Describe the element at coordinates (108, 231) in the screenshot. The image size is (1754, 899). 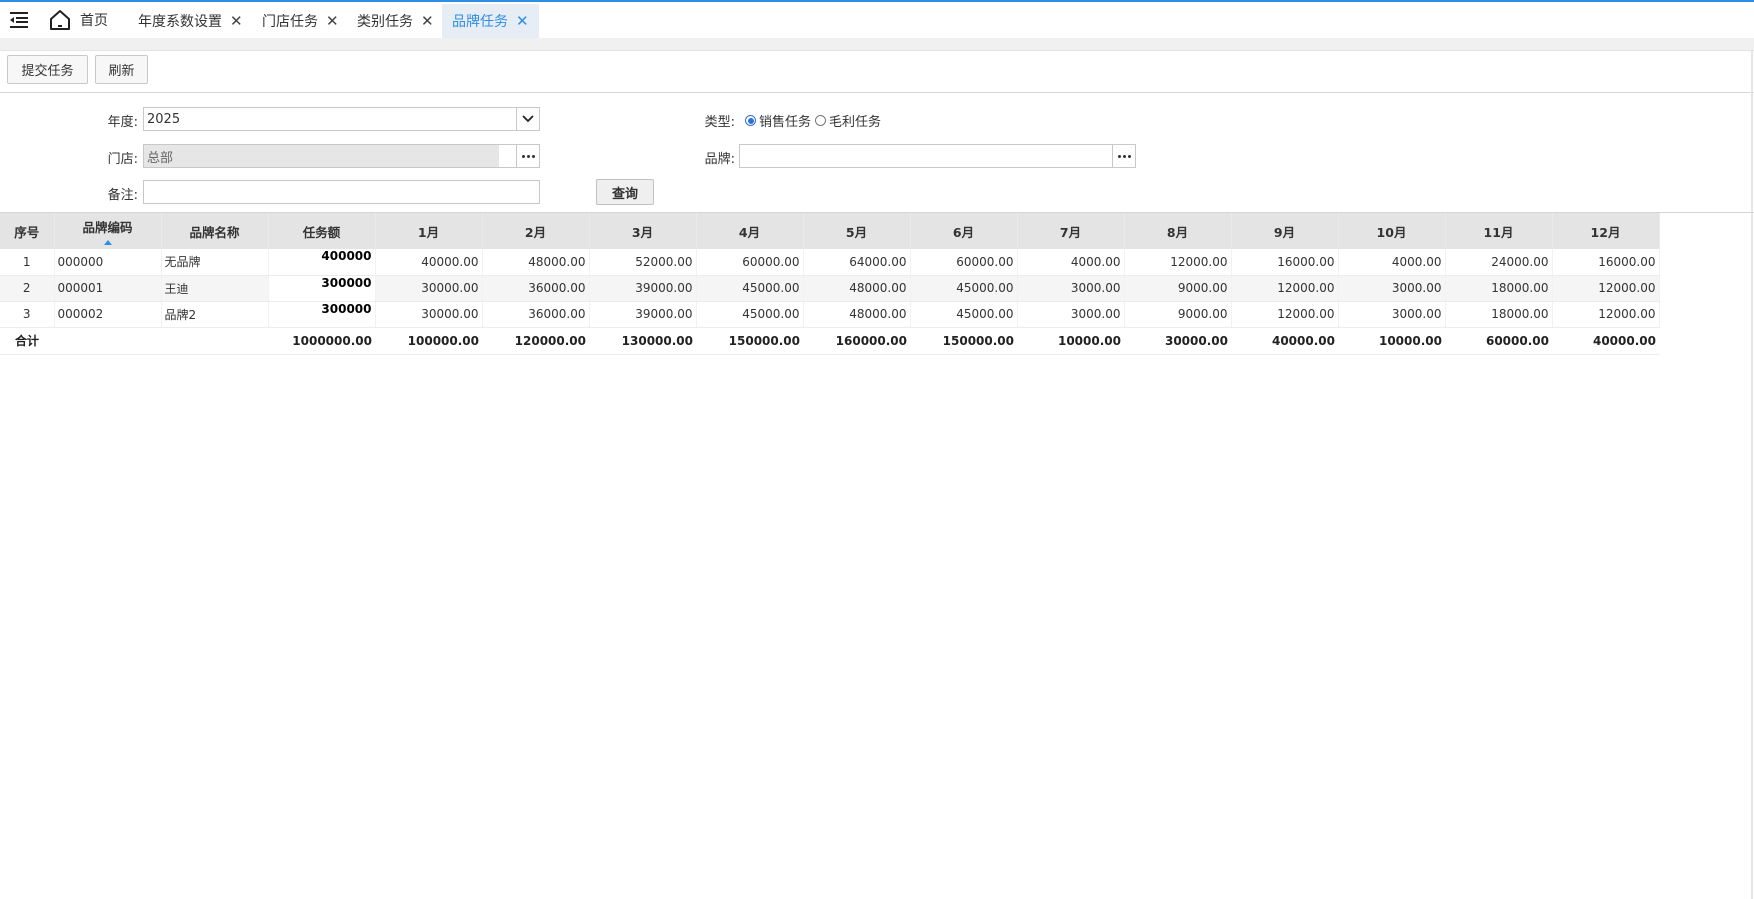
I see `column-header-brand-code: 品牌编码` at that location.